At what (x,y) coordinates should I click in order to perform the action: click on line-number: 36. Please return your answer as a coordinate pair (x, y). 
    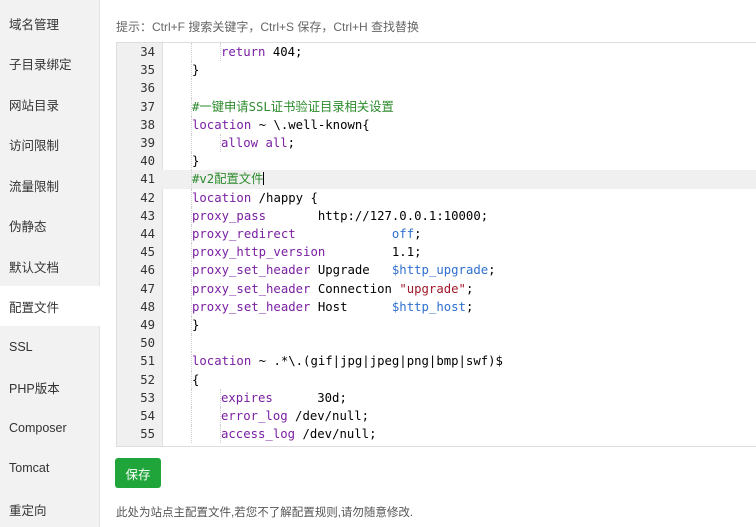
    Looking at the image, I should click on (147, 88).